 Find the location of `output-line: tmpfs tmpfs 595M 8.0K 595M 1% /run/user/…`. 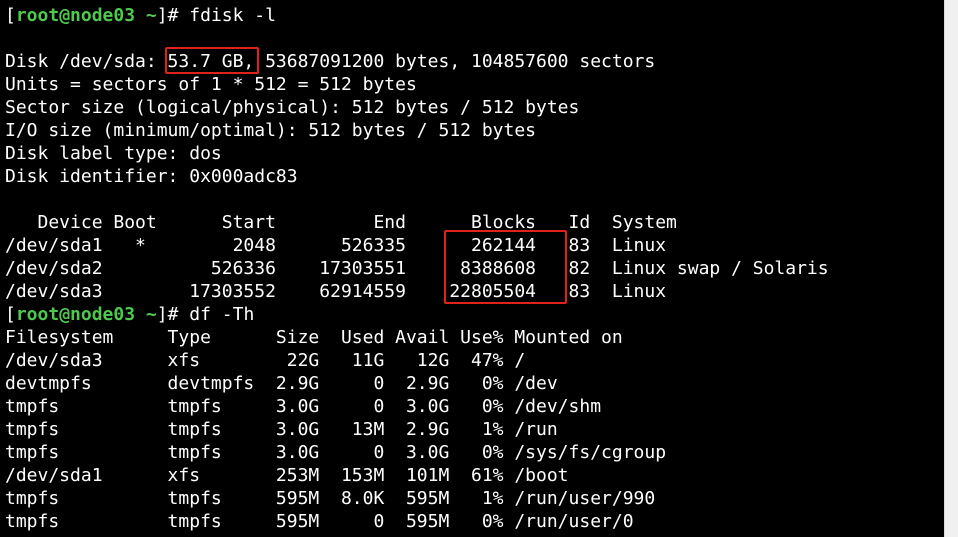

output-line: tmpfs tmpfs 595M 8.0K 595M 1% /run/user/… is located at coordinates (330, 498).